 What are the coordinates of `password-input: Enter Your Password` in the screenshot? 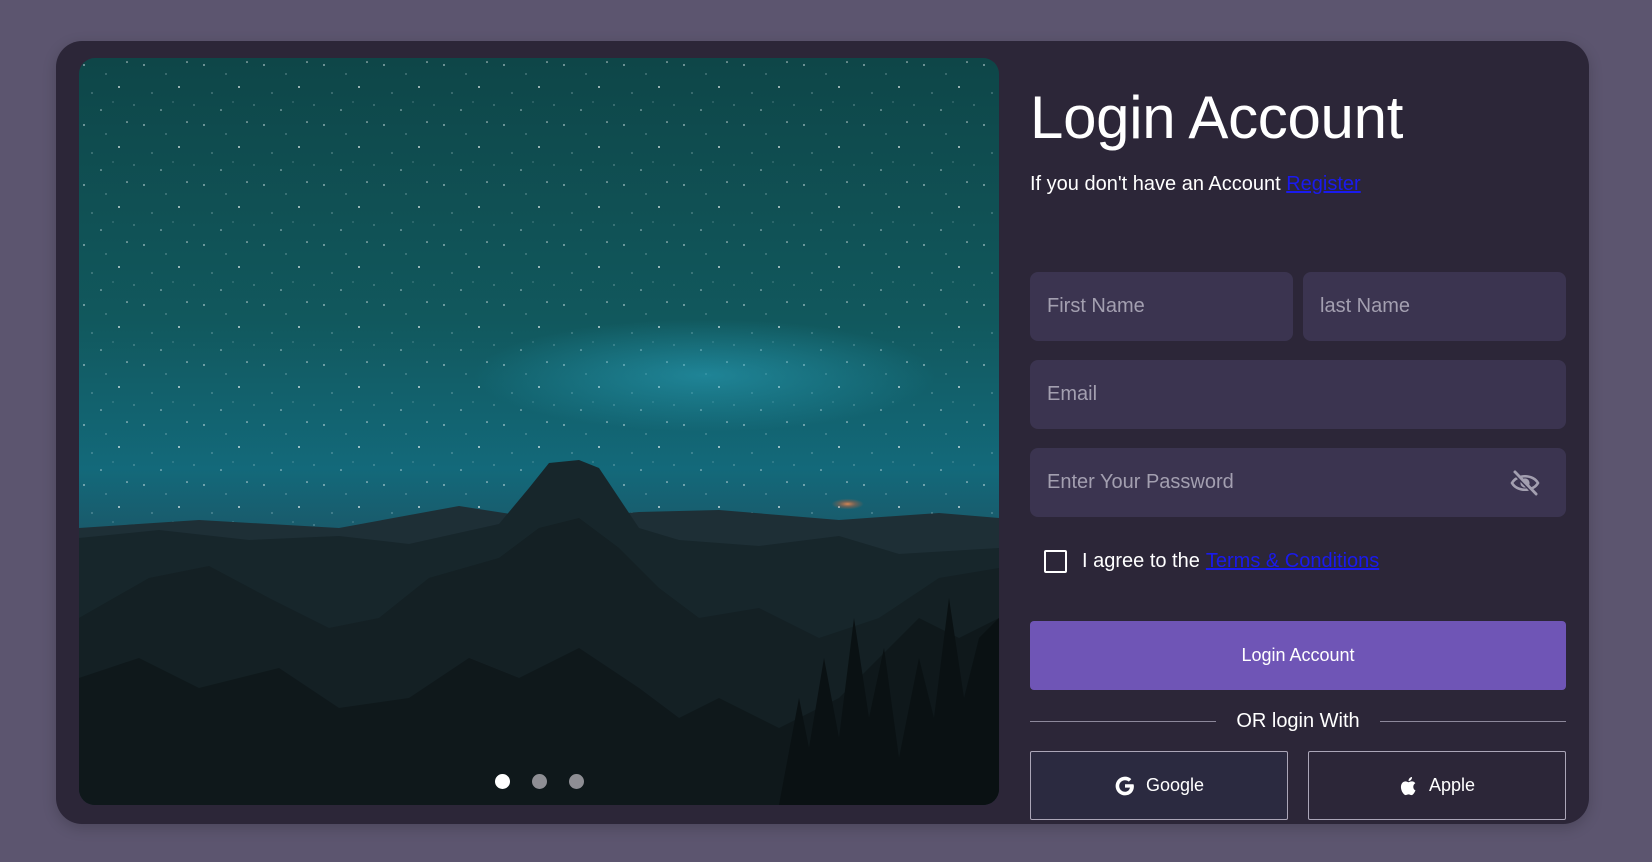 It's located at (1298, 482).